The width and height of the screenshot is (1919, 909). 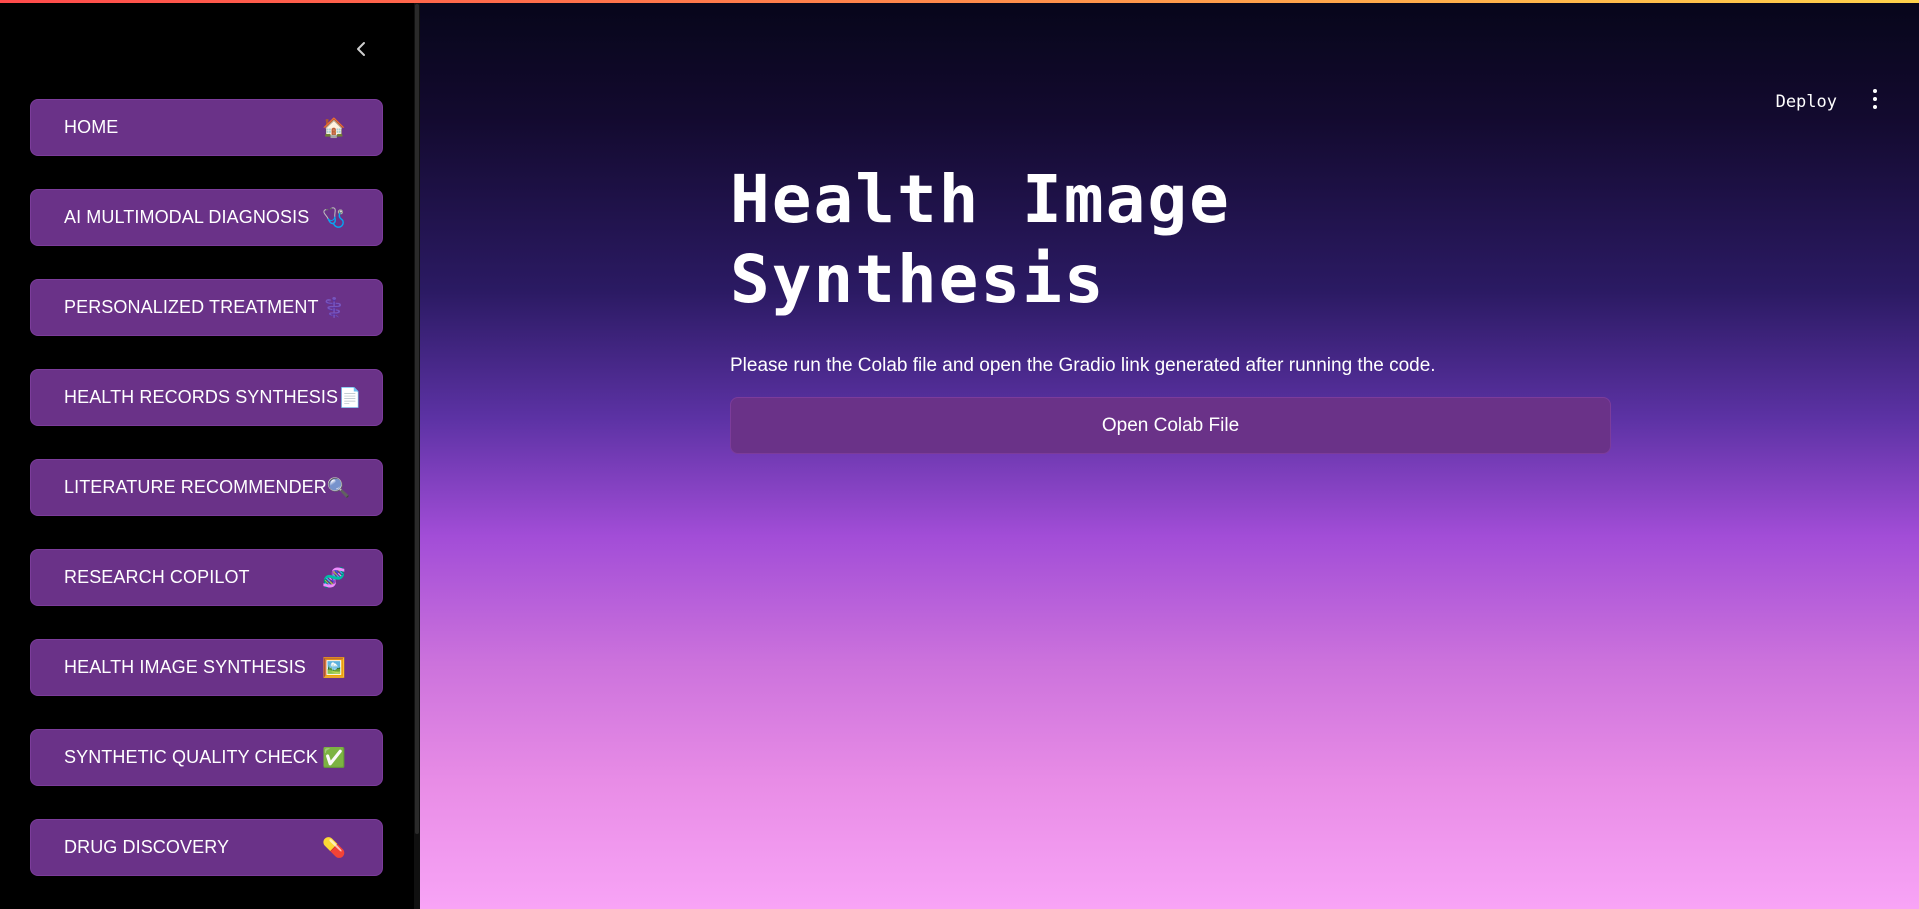 I want to click on sidebar-collapse-button, so click(x=361, y=49).